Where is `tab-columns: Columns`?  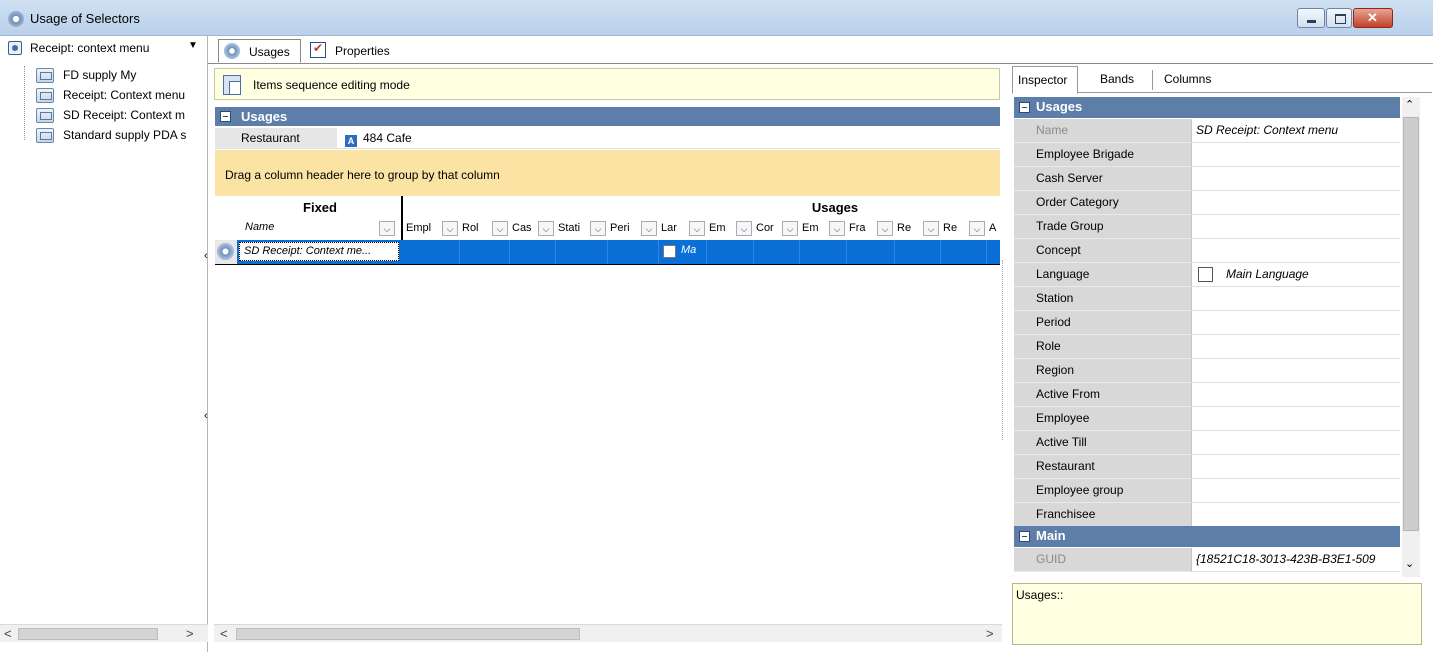 tab-columns: Columns is located at coordinates (1187, 79).